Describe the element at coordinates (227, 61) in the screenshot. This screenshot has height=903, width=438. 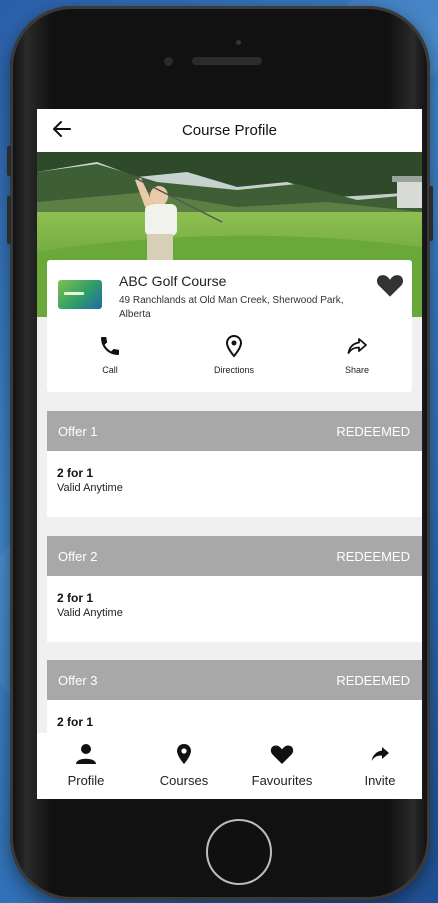
I see `earpiece-speaker` at that location.